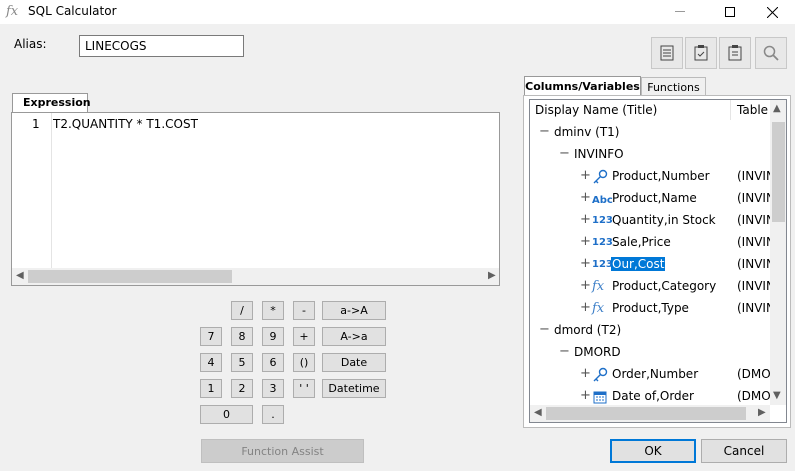 The height and width of the screenshot is (471, 795). Describe the element at coordinates (597, 352) in the screenshot. I see `tree-node-label: DMORD` at that location.